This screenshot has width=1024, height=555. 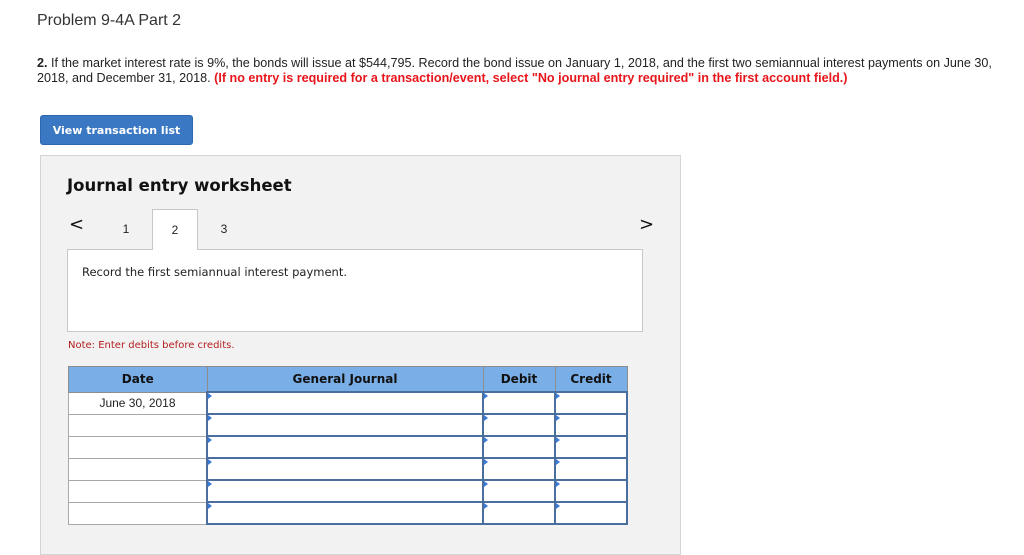 What do you see at coordinates (646, 224) in the screenshot?
I see `chevron-right-icon: >` at bounding box center [646, 224].